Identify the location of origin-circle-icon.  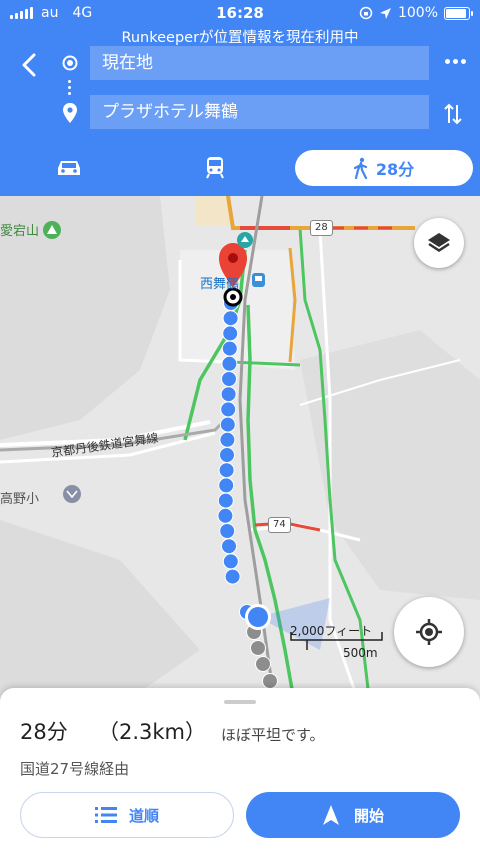
(70, 63).